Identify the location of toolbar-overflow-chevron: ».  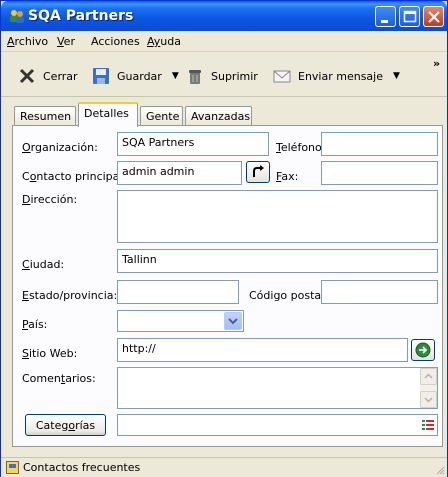
(436, 63).